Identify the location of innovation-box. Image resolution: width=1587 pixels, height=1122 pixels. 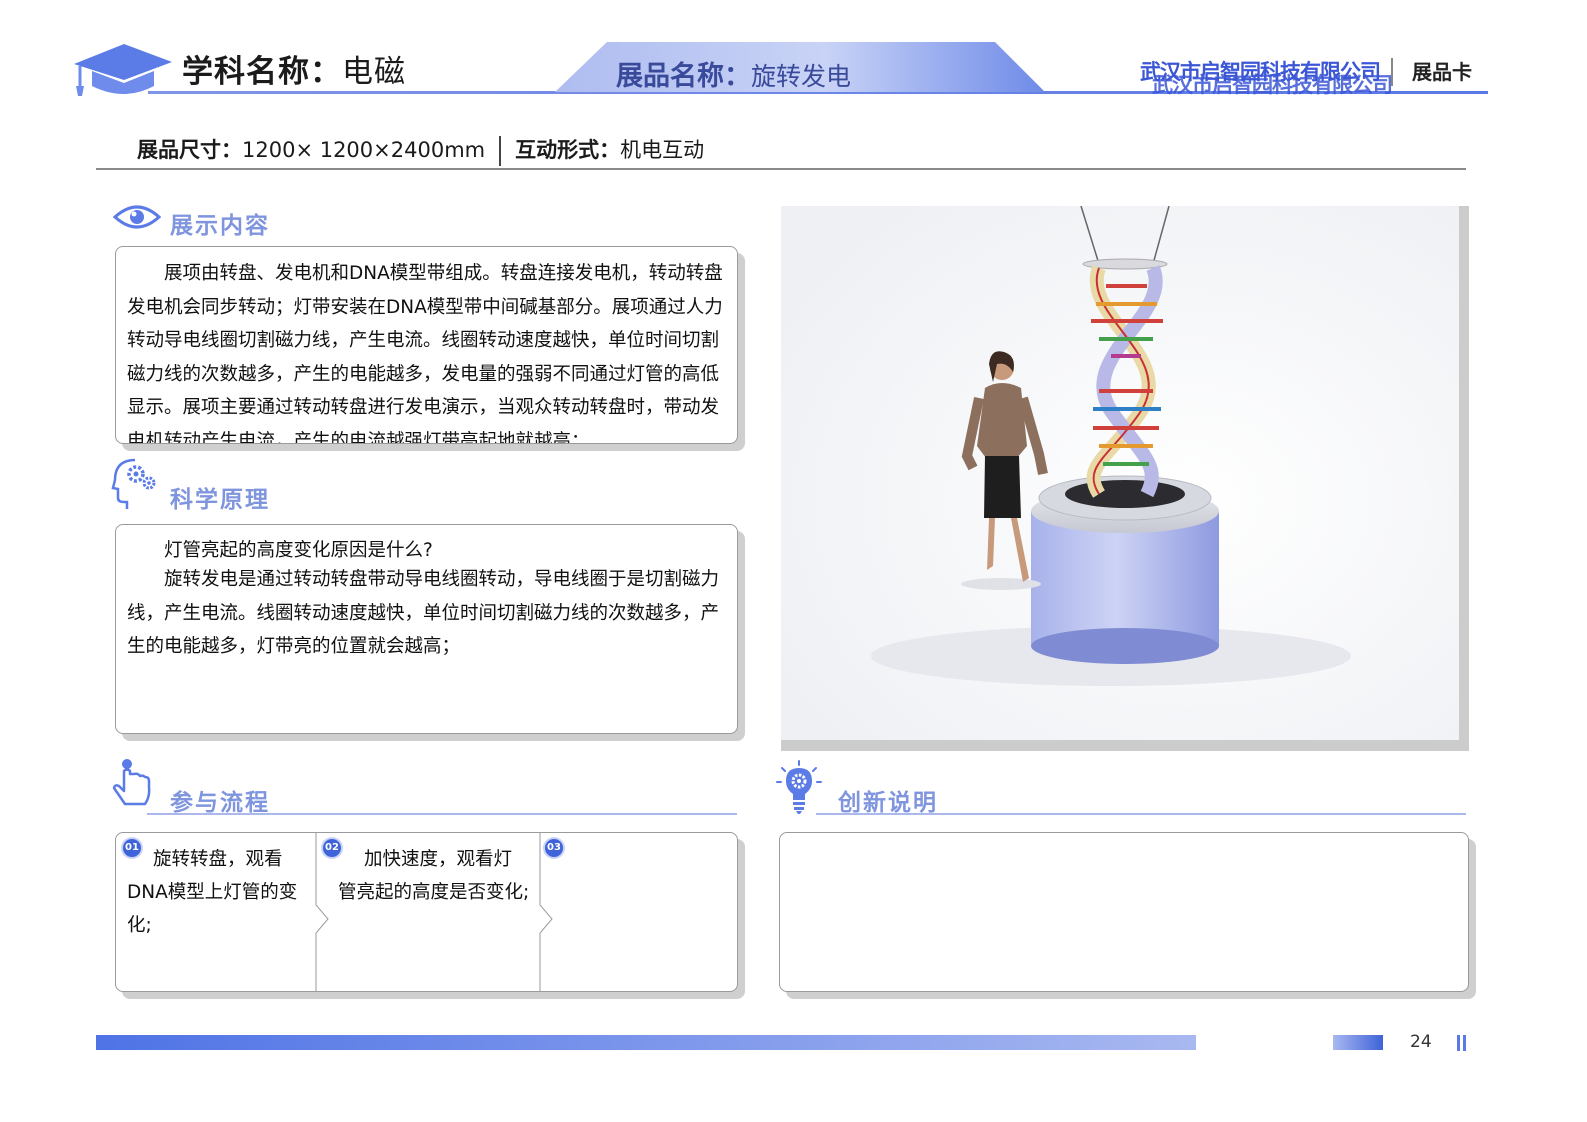
(1124, 912).